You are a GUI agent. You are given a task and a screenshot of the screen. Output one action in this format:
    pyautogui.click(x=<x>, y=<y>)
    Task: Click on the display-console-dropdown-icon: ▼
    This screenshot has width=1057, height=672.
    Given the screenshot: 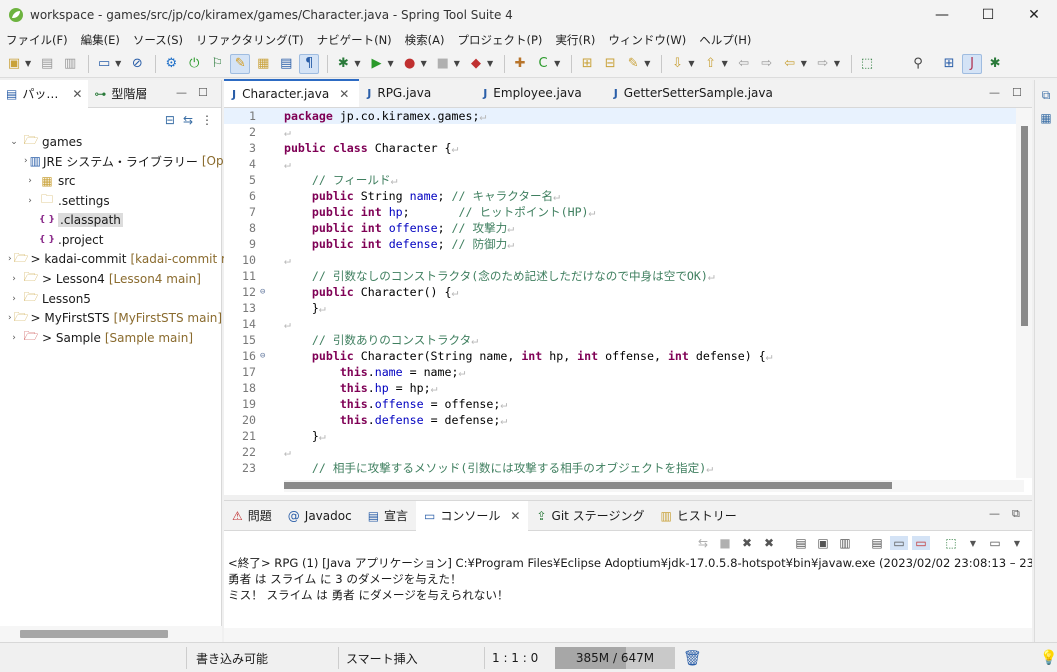 What is the action you would take?
    pyautogui.click(x=973, y=543)
    